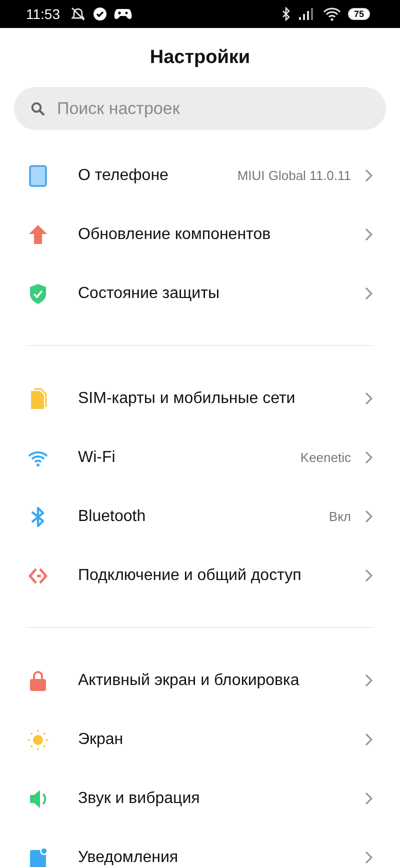  Describe the element at coordinates (100, 14) in the screenshot. I see `check-circle-icon` at that location.